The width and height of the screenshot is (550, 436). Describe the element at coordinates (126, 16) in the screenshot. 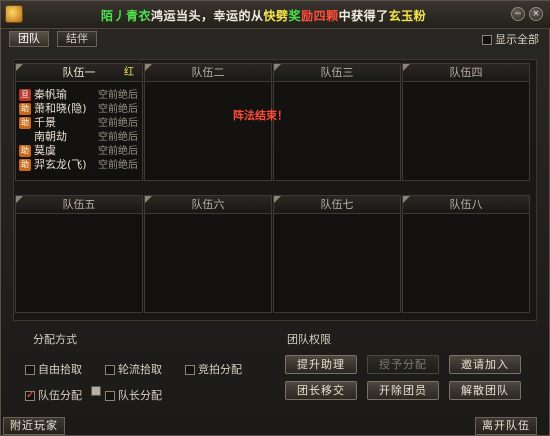

I see `announcement-player: 陌丿青衣` at that location.